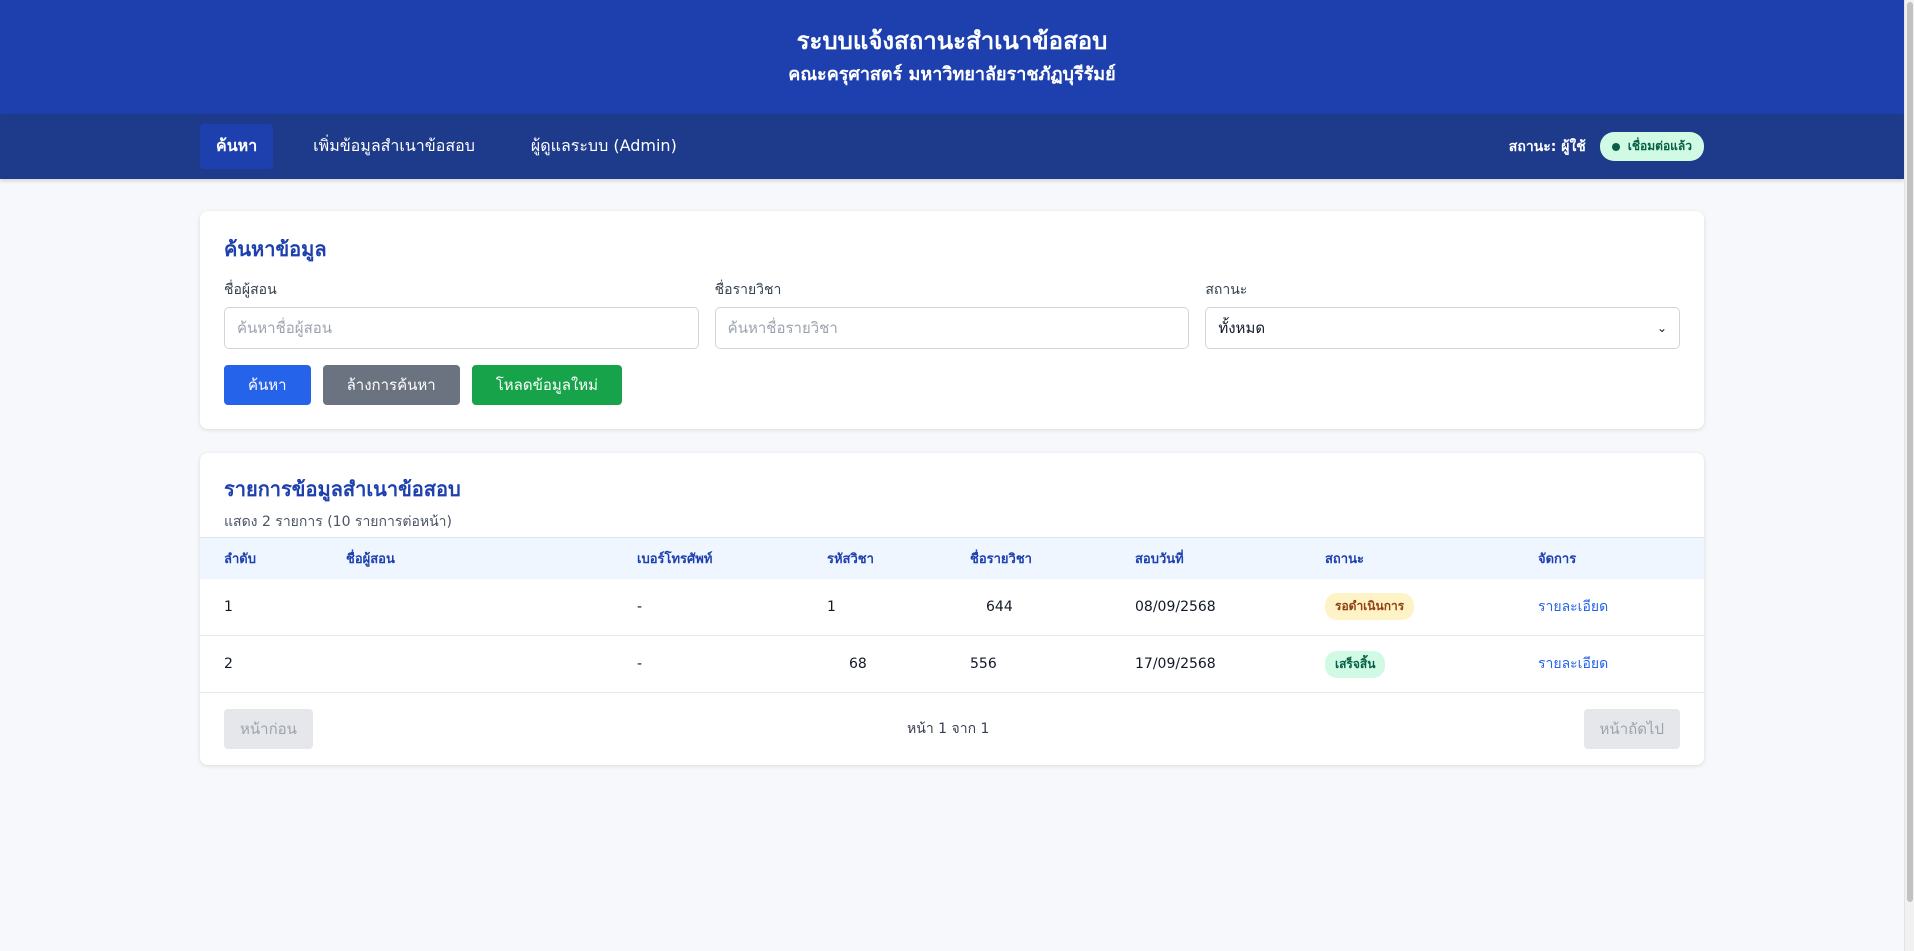 Image resolution: width=1914 pixels, height=951 pixels. I want to click on cell-date: 17/09/2568, so click(1206, 664).